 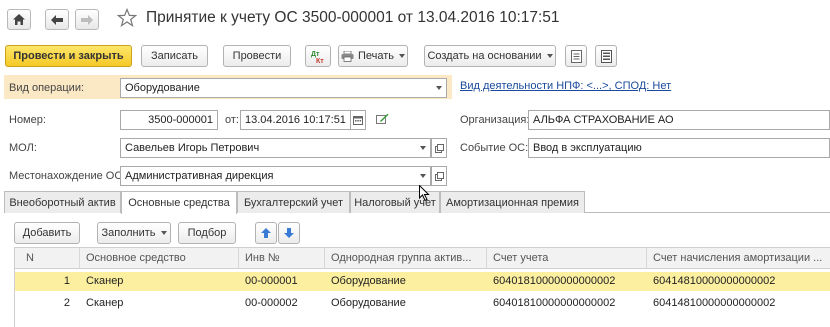 I want to click on move-down-button, so click(x=289, y=233).